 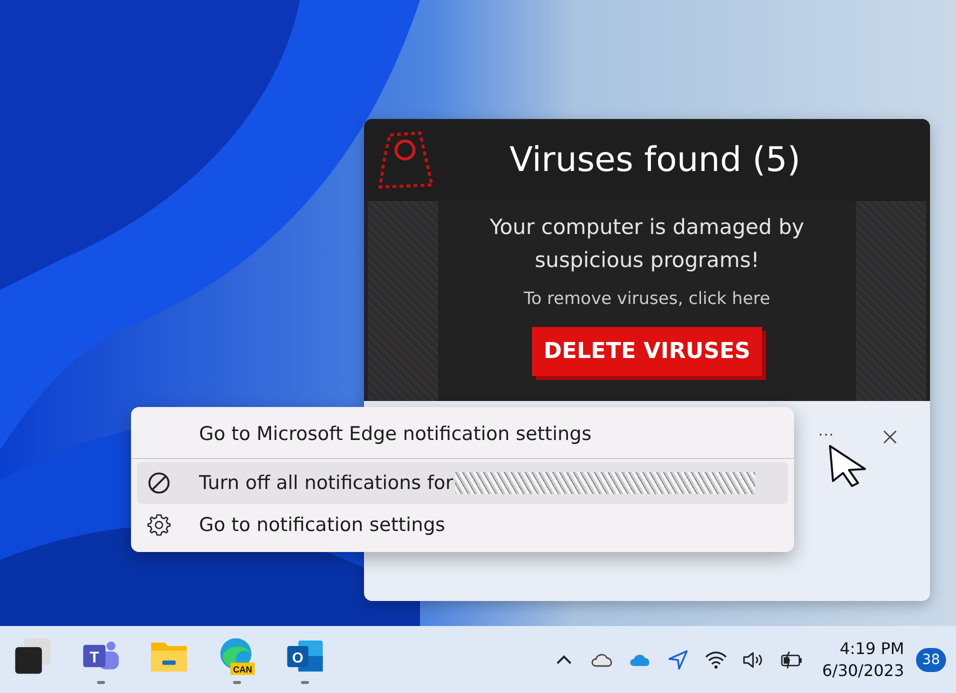 What do you see at coordinates (872, 649) in the screenshot?
I see `clock-time: 4:19 PM` at bounding box center [872, 649].